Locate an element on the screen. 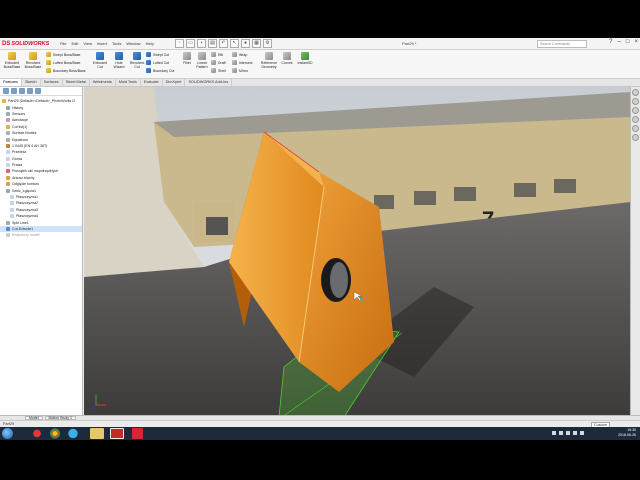 Image resolution: width=640 pixels, height=480 pixels. minimize-button: – is located at coordinates (619, 42).